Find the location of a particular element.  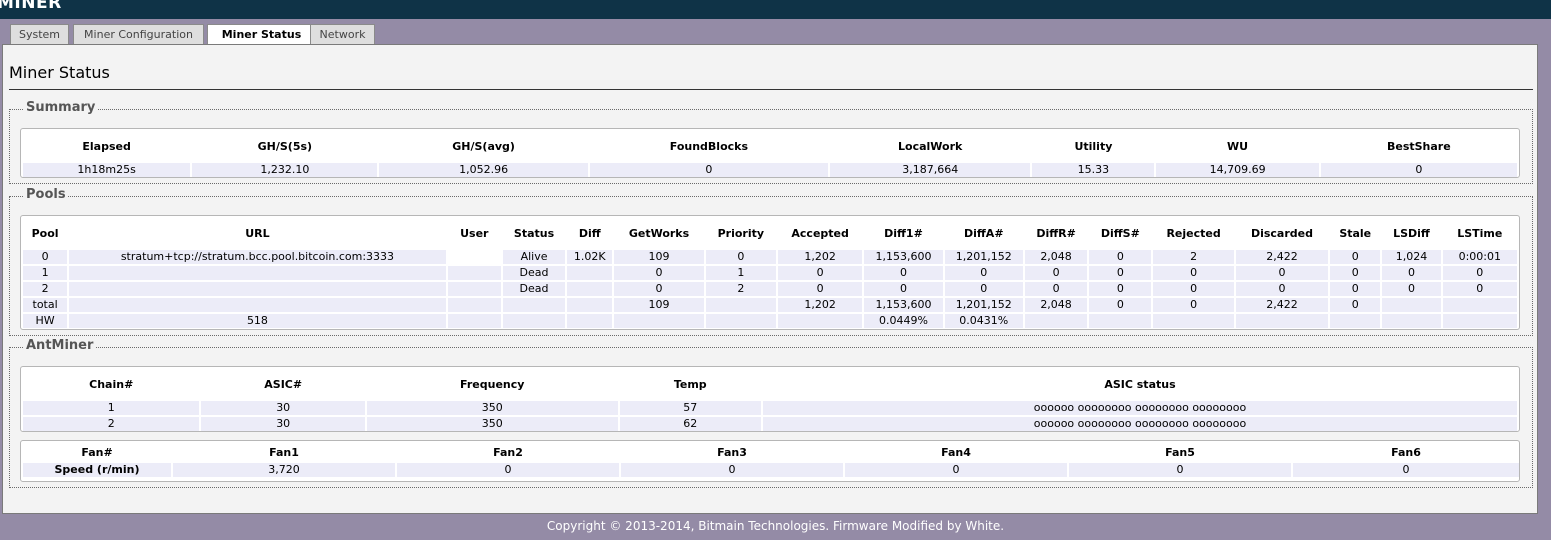

pools-header-diffs: DiffS# is located at coordinates (1120, 233).